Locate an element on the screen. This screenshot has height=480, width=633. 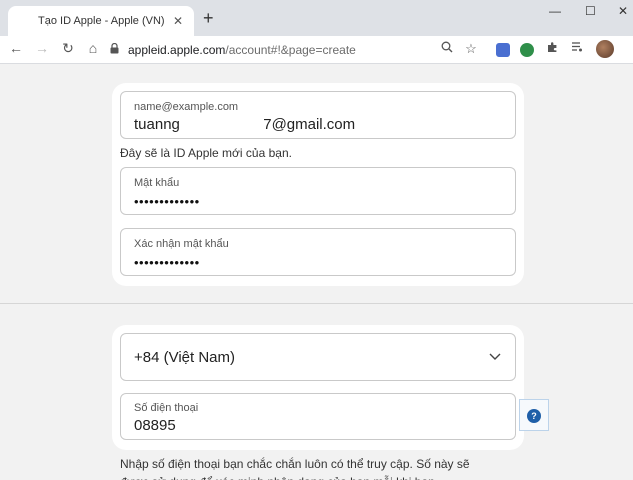
url-domain: appleid.apple.com is located at coordinates (177, 50).